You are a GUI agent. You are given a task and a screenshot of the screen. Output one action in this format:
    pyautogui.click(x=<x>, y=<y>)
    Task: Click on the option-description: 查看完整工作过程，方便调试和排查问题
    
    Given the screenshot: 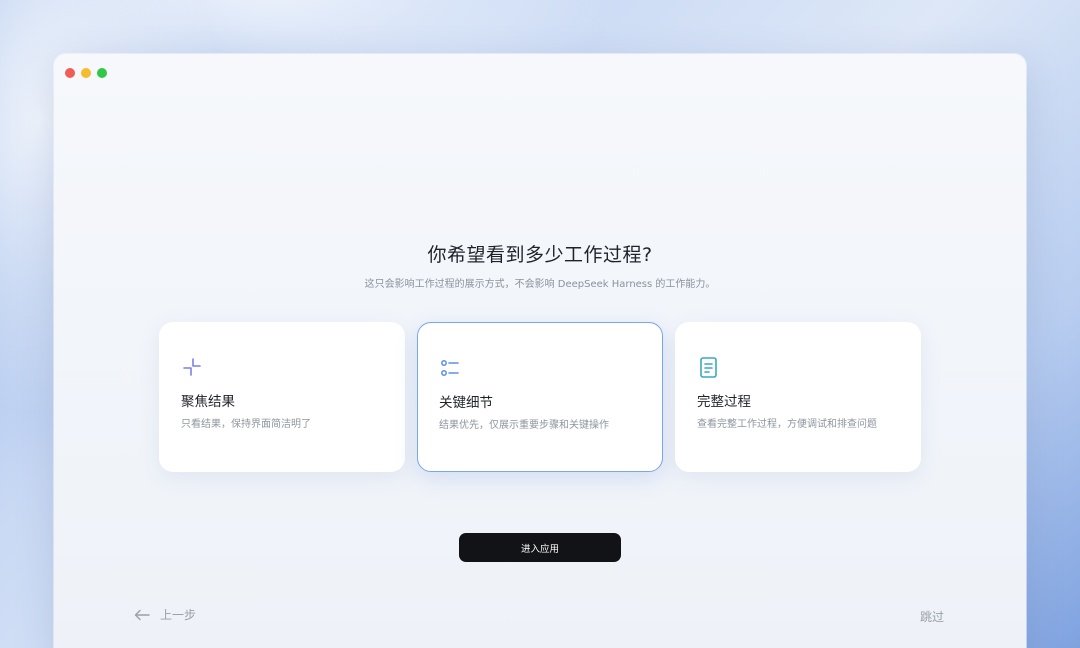 What is the action you would take?
    pyautogui.click(x=787, y=424)
    